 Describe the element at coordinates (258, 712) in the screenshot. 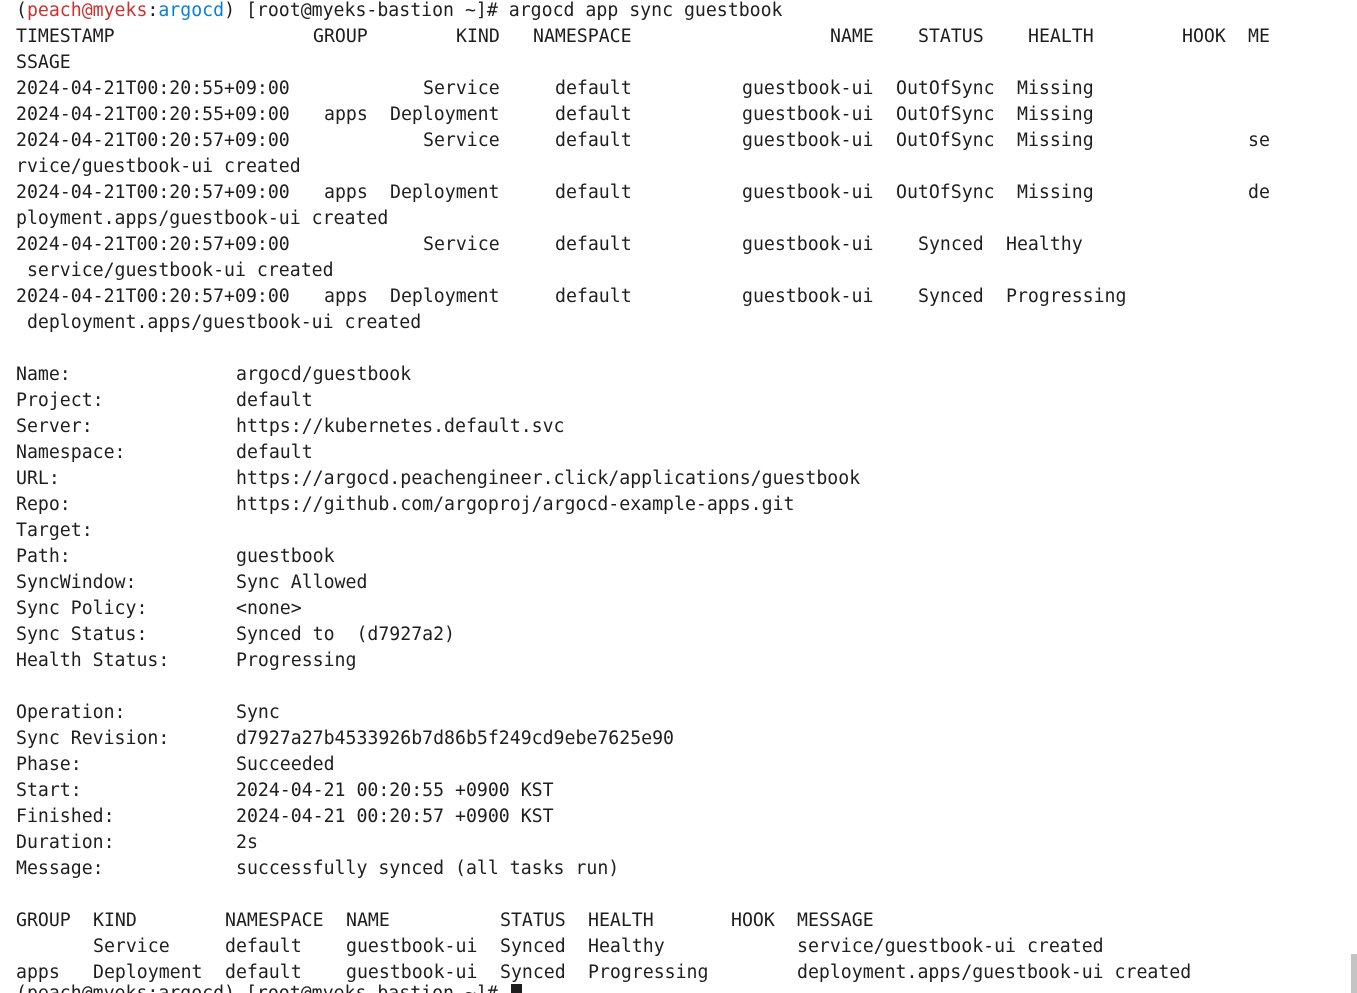

I see `op-value: Sync` at that location.